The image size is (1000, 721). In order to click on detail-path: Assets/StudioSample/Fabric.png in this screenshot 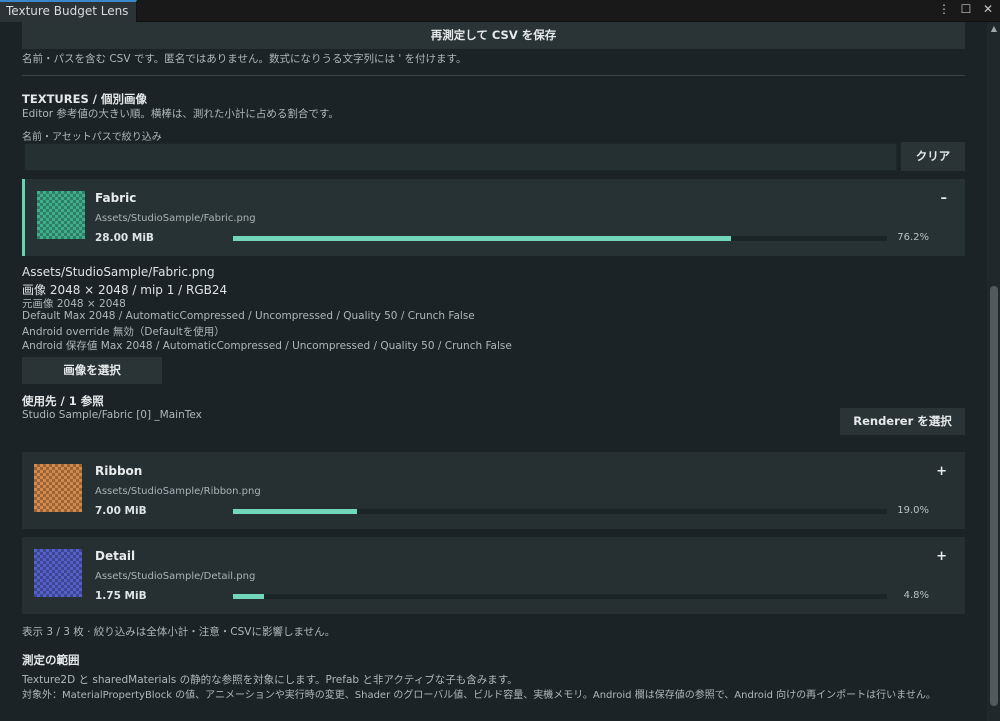, I will do `click(118, 272)`.